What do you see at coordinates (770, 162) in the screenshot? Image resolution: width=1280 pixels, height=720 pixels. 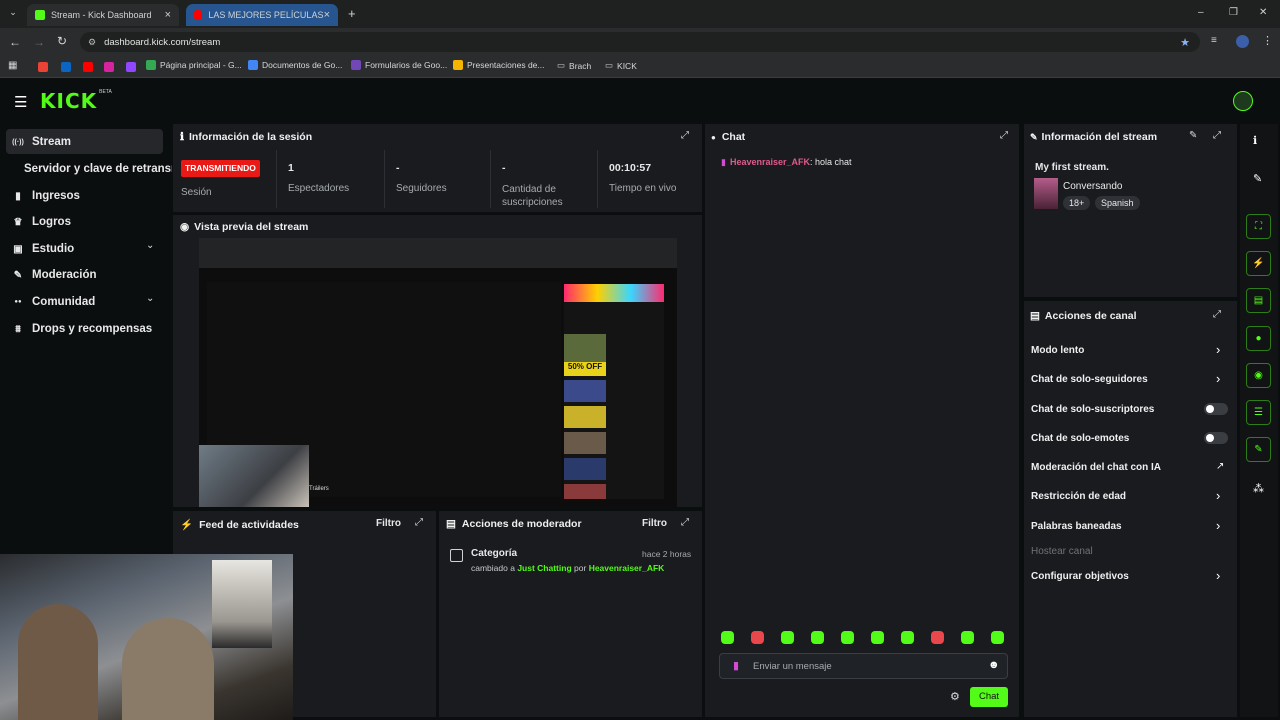 I see `chat-username: Heavenraiser_AFK` at bounding box center [770, 162].